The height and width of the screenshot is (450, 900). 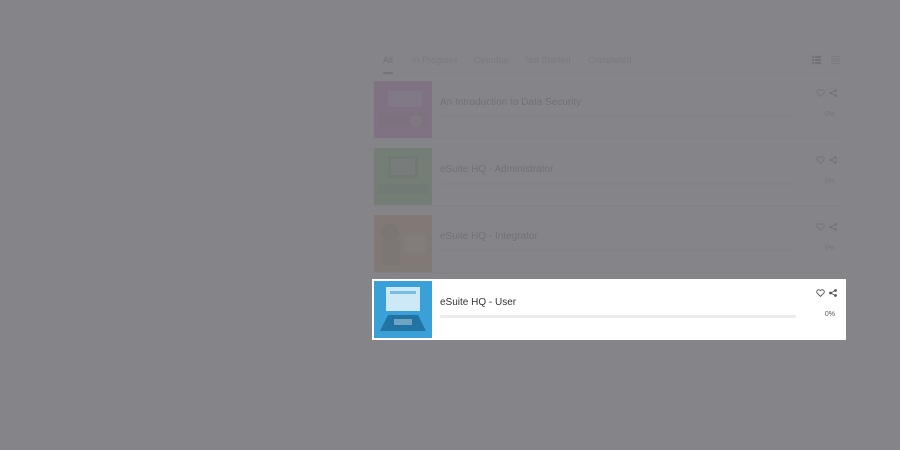 I want to click on course-title: eSuite HQ - Integrator, so click(x=489, y=236).